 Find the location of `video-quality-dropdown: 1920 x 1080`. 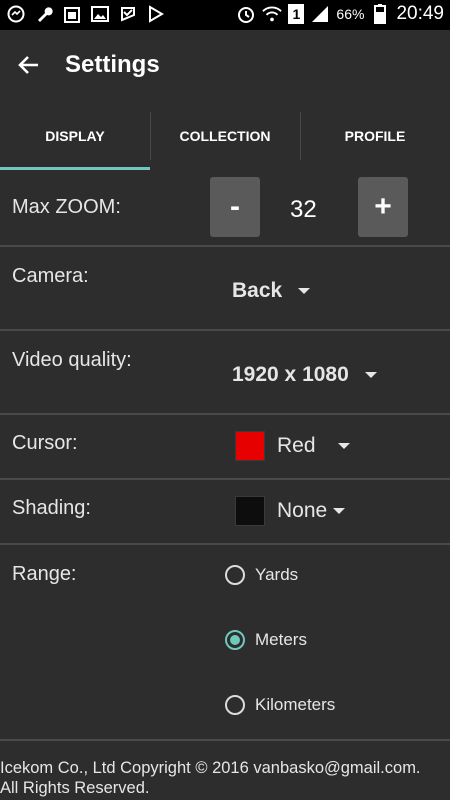

video-quality-dropdown: 1920 x 1080 is located at coordinates (304, 375).